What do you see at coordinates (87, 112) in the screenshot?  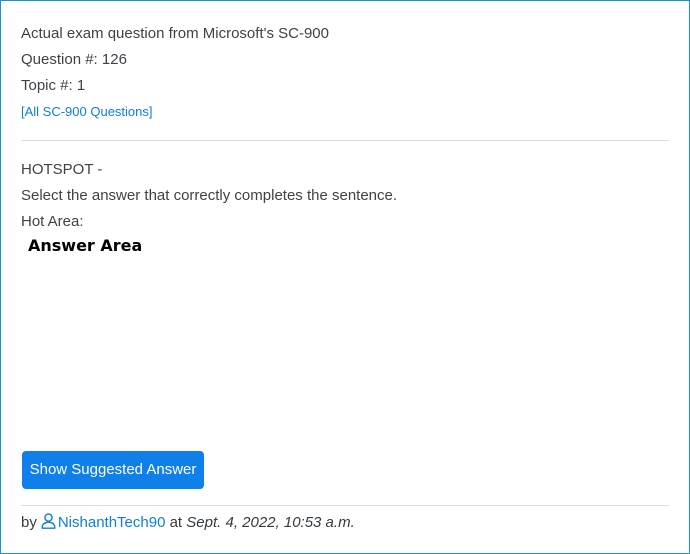 I see `all-questions-link: [All SC-900 Questions]` at bounding box center [87, 112].